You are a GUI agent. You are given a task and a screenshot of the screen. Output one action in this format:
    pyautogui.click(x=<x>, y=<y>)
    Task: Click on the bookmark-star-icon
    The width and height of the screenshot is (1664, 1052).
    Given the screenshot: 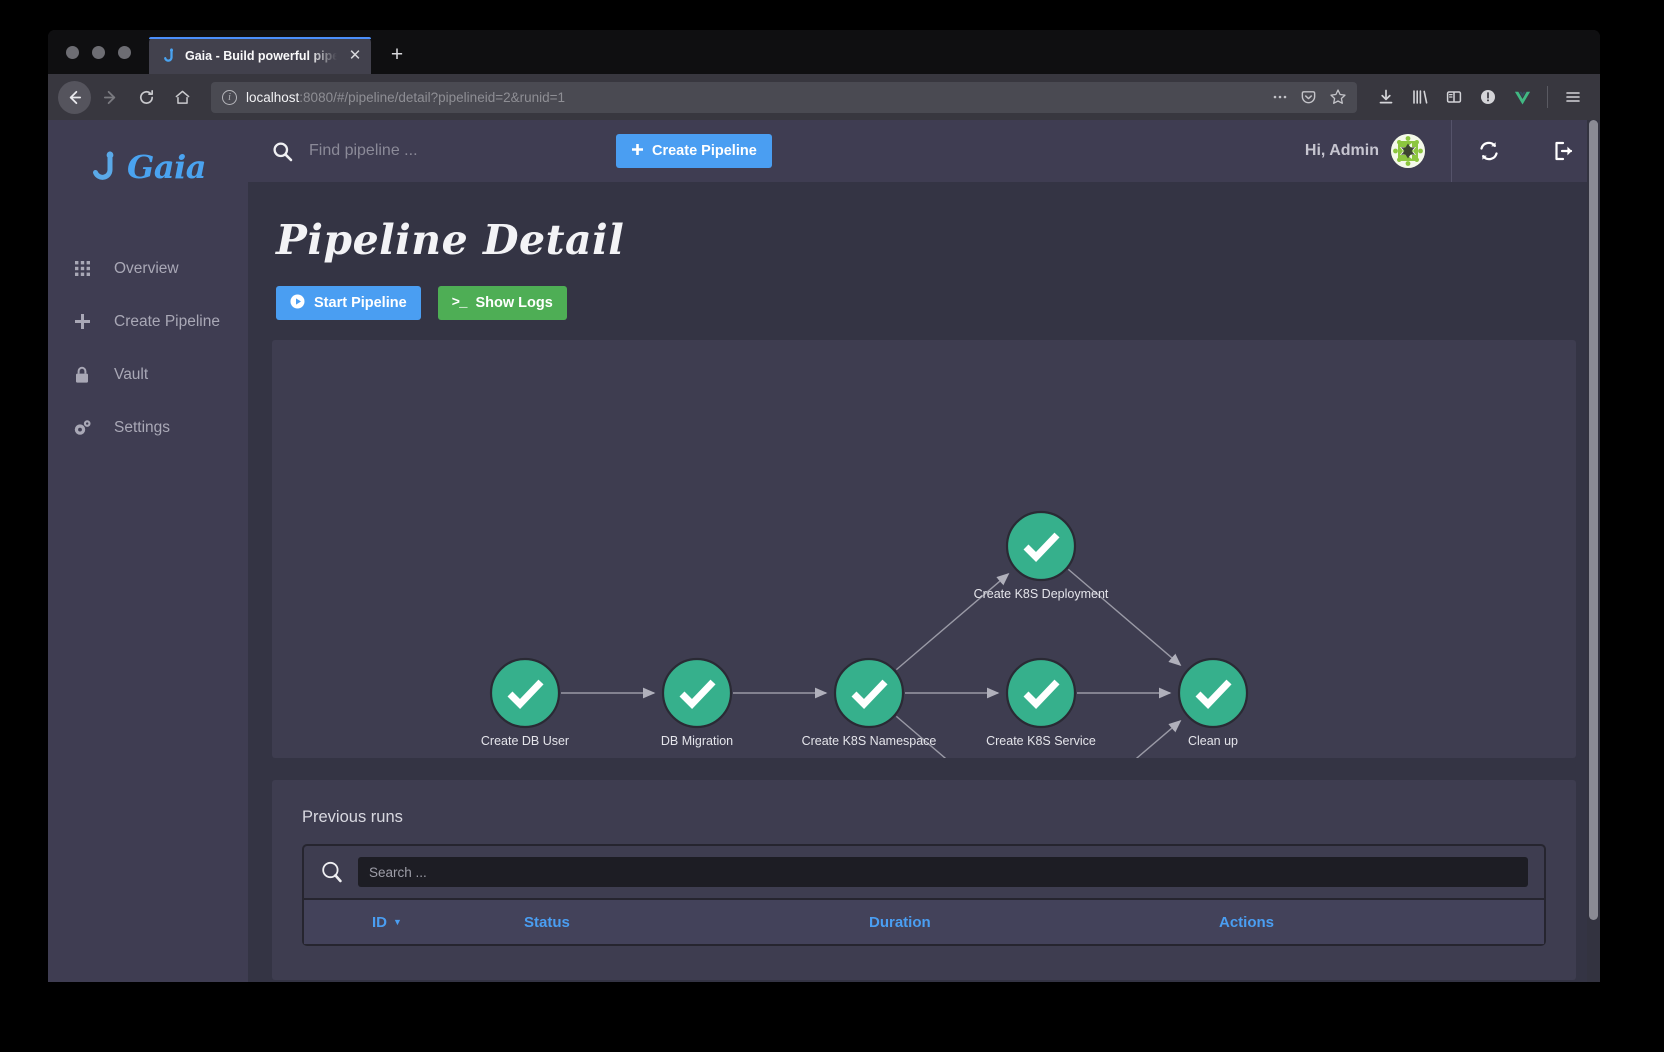 What is the action you would take?
    pyautogui.click(x=1338, y=97)
    